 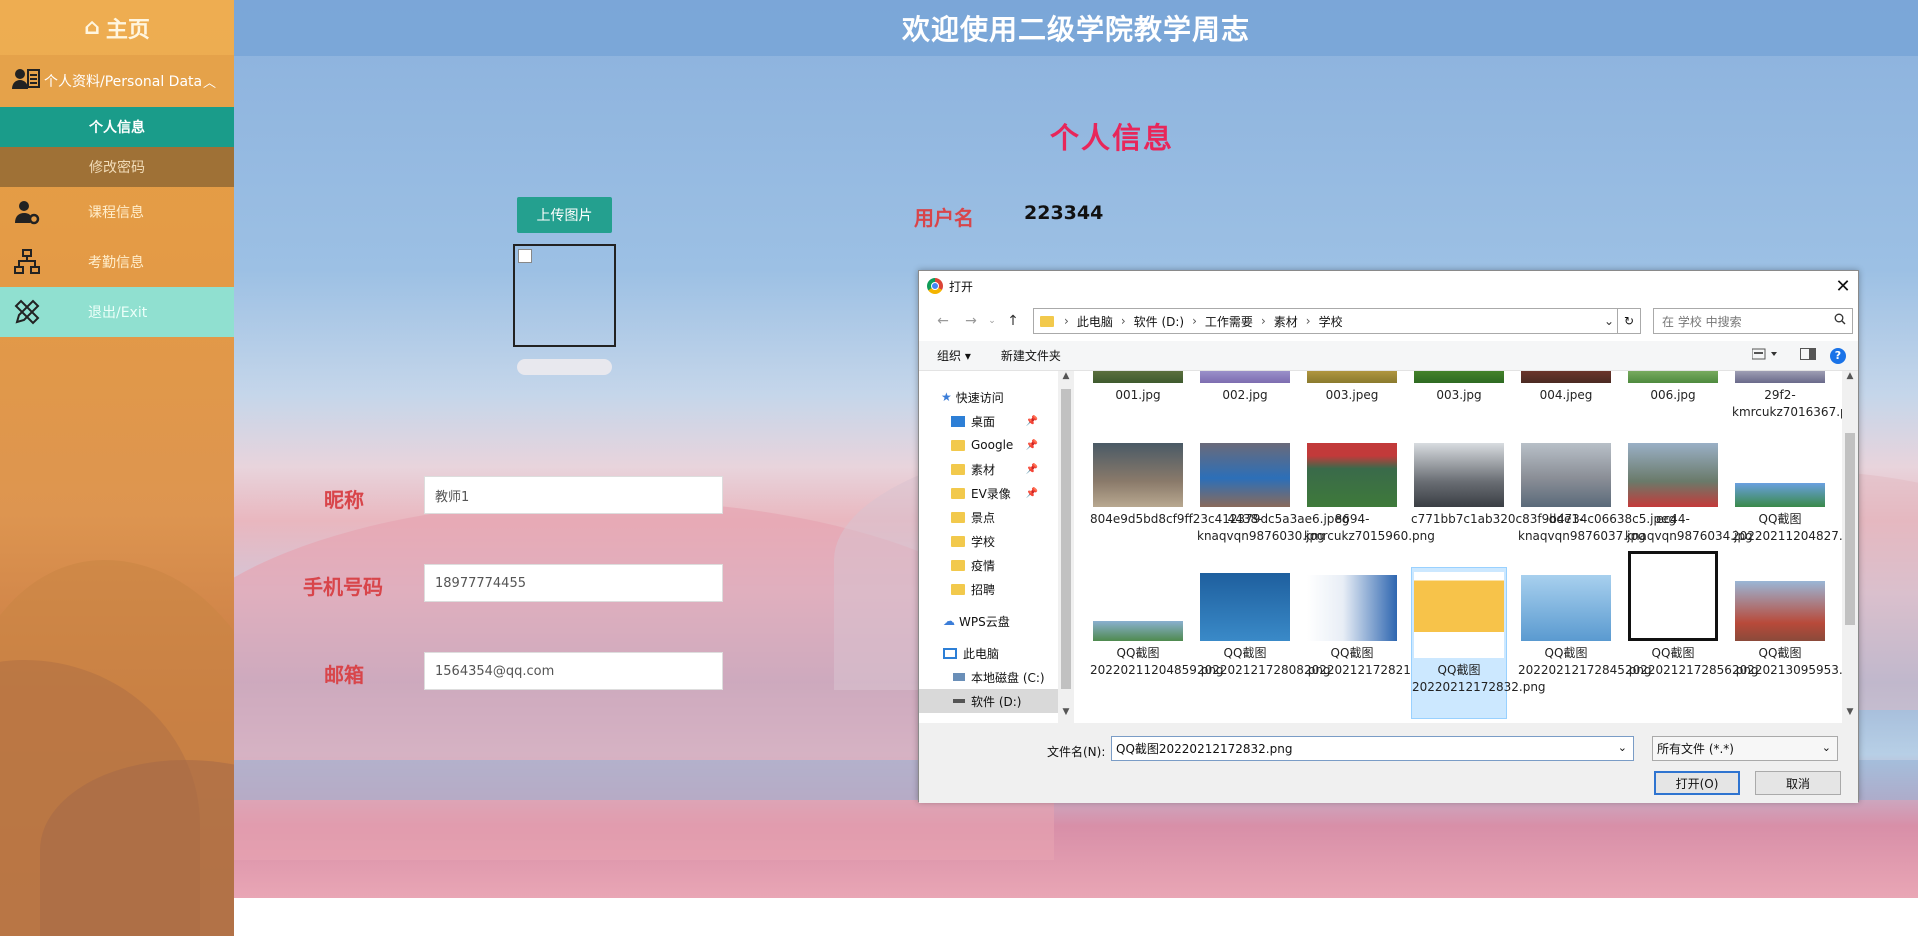 What do you see at coordinates (988, 541) in the screenshot?
I see `nav-item-school: 学校` at bounding box center [988, 541].